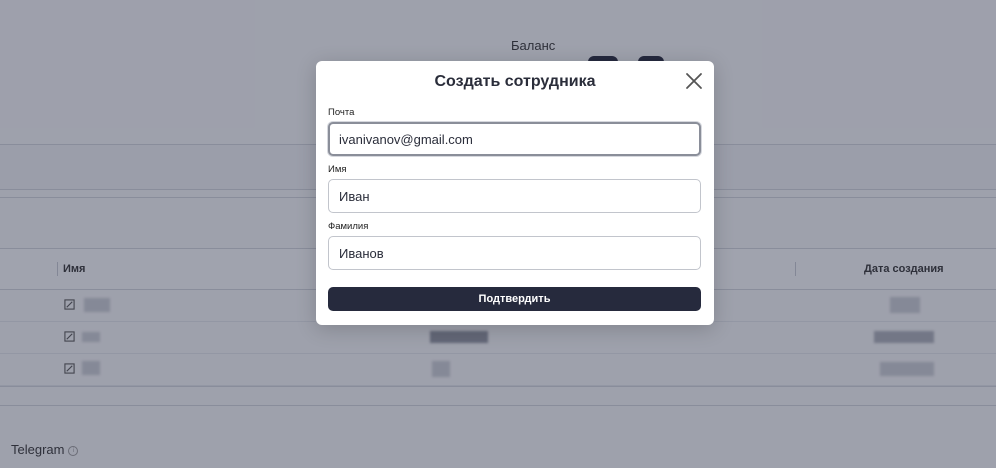  Describe the element at coordinates (348, 226) in the screenshot. I see `last-name-label: Фамилия` at that location.